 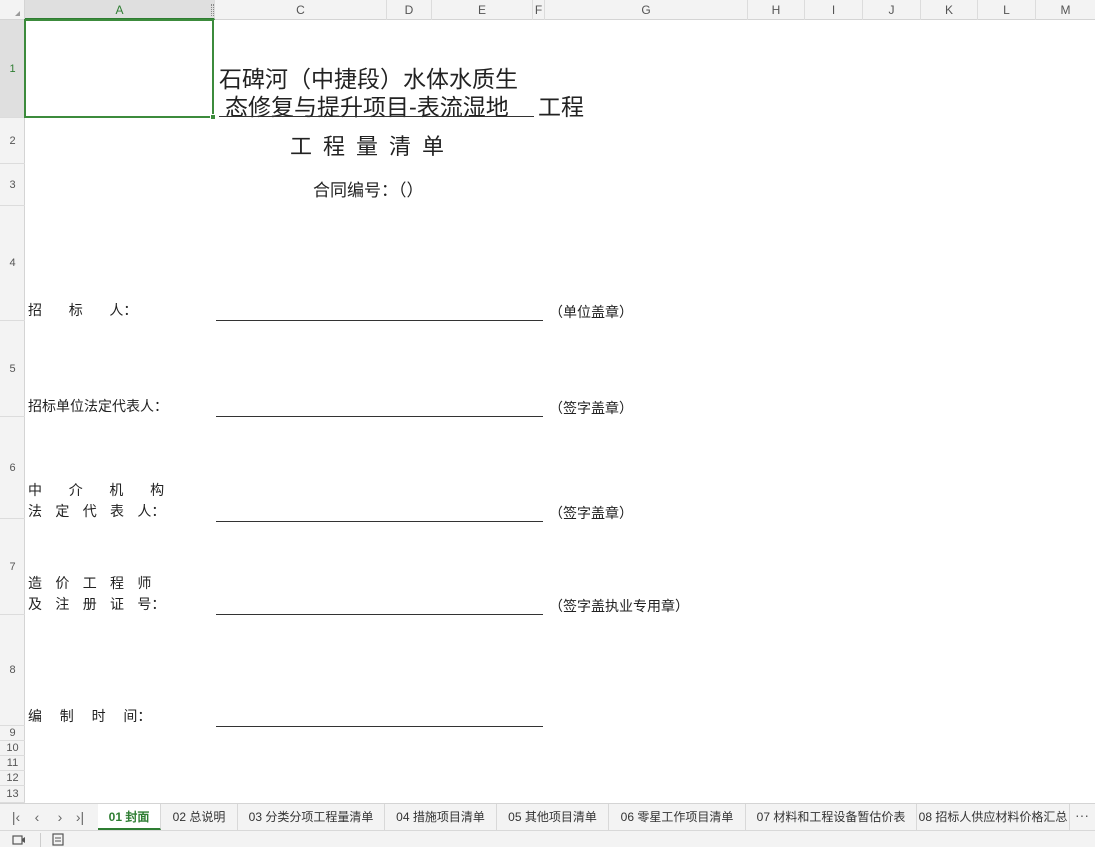 I want to click on next-sheet-icon: ›, so click(x=60, y=817).